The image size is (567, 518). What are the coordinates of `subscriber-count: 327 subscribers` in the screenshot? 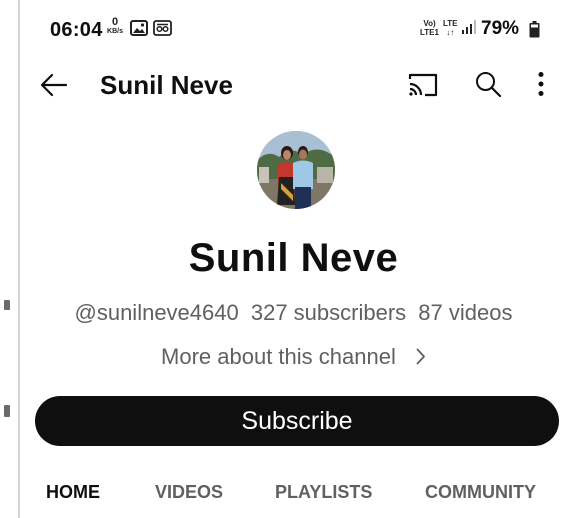 It's located at (328, 312).